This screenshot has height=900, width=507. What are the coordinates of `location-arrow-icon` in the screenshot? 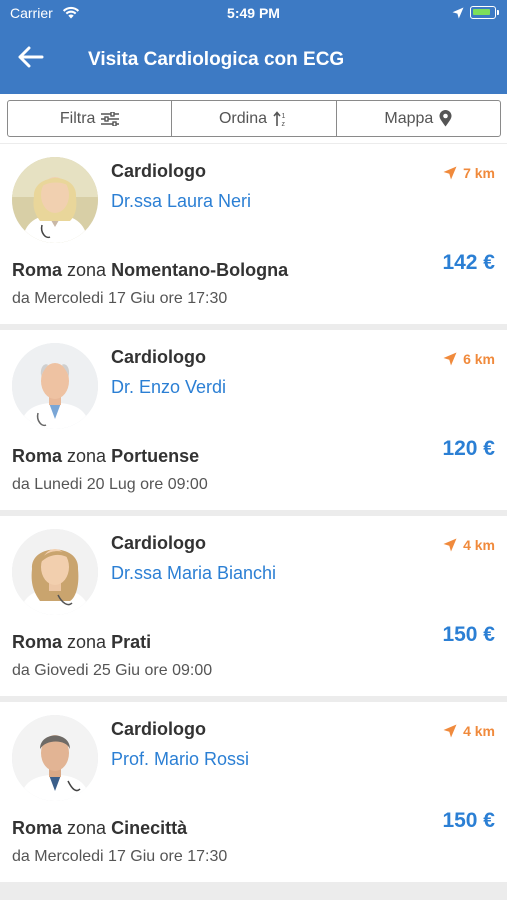 It's located at (458, 14).